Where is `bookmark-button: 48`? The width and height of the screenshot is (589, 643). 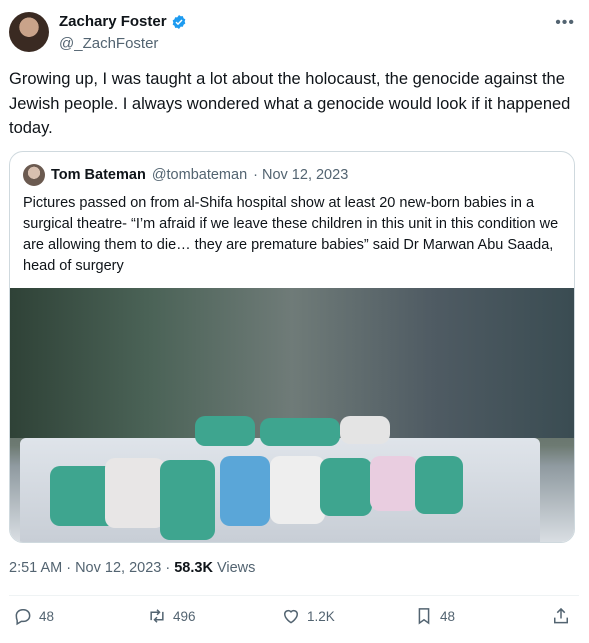 bookmark-button: 48 is located at coordinates (434, 616).